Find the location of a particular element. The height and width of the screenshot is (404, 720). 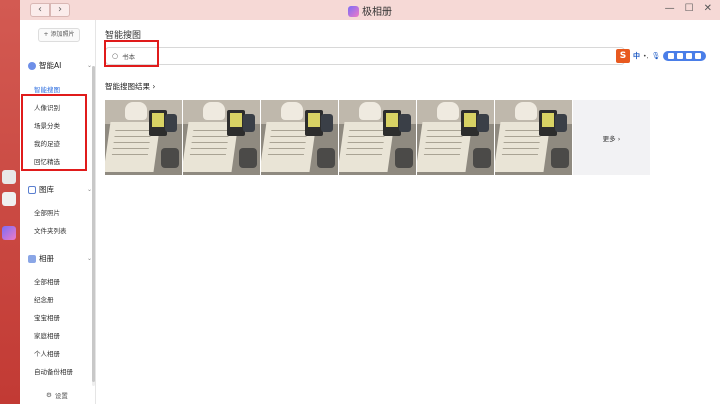

app-title: 极相册 is located at coordinates (370, 10).